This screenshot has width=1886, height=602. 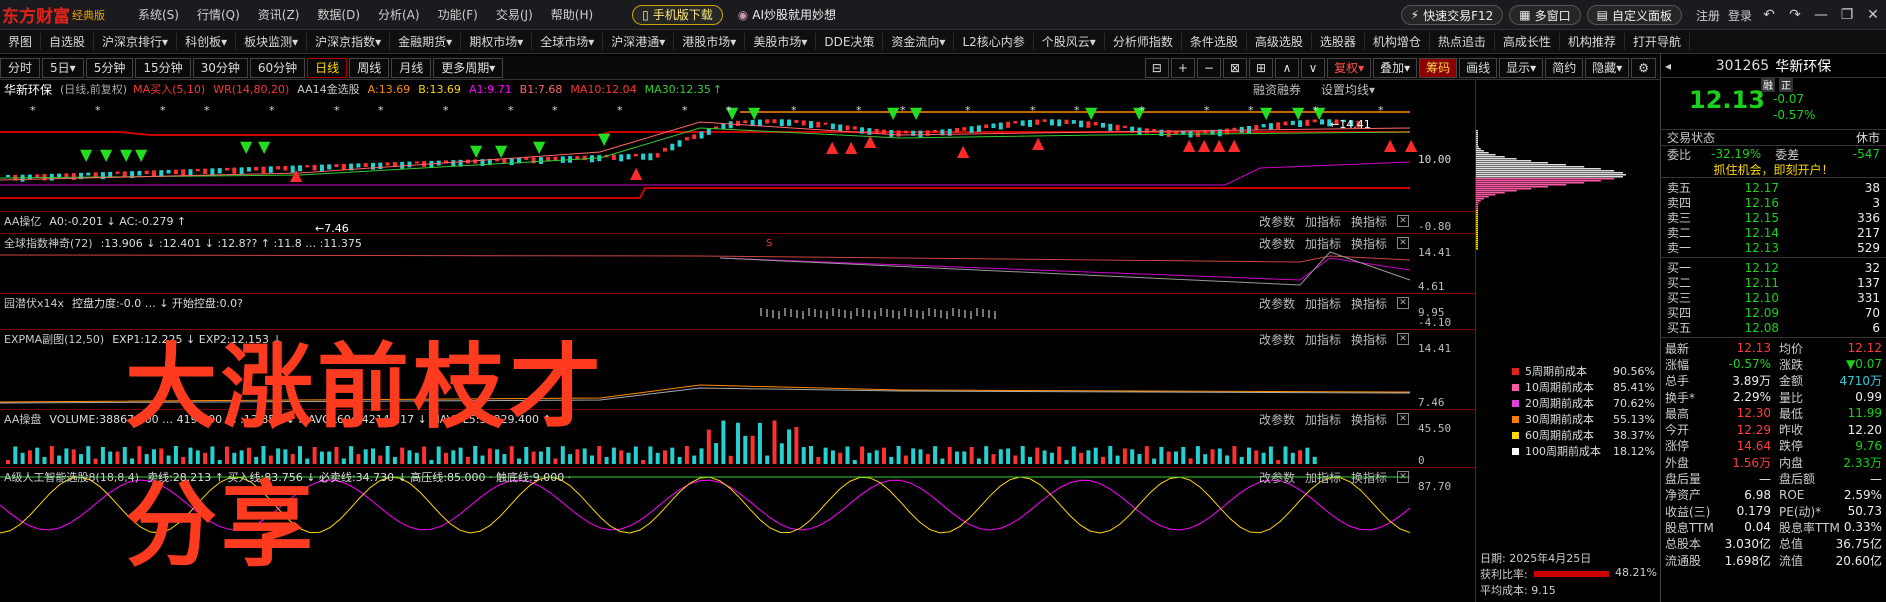 What do you see at coordinates (1742, 283) in the screenshot?
I see `order-price: 12.11` at bounding box center [1742, 283].